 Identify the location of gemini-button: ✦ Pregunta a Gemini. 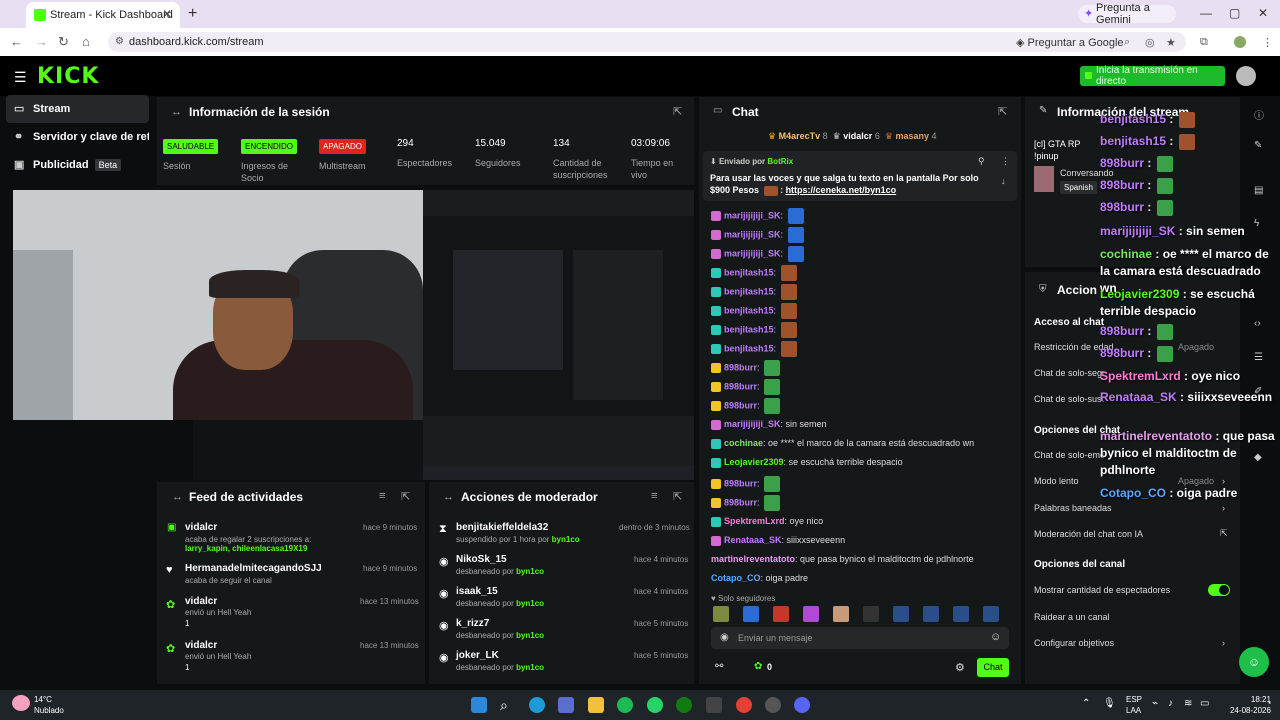
(1127, 14).